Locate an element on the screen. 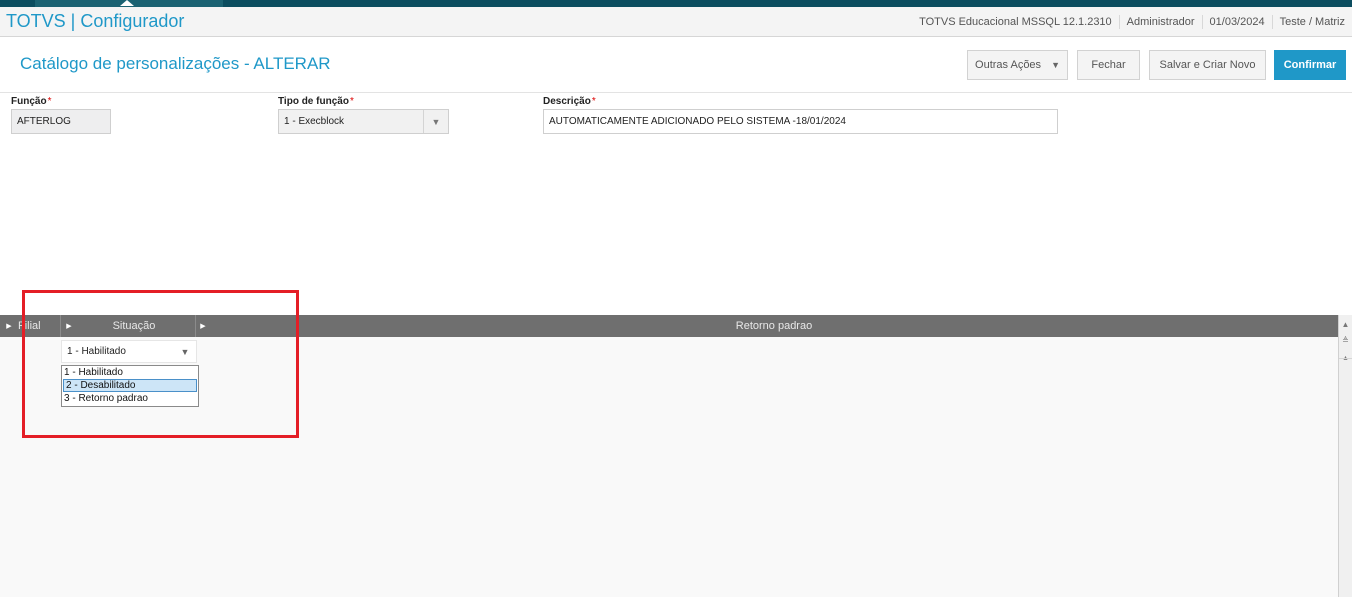 Image resolution: width=1352 pixels, height=597 pixels. scroll-up-icon: ▴ is located at coordinates (1345, 357).